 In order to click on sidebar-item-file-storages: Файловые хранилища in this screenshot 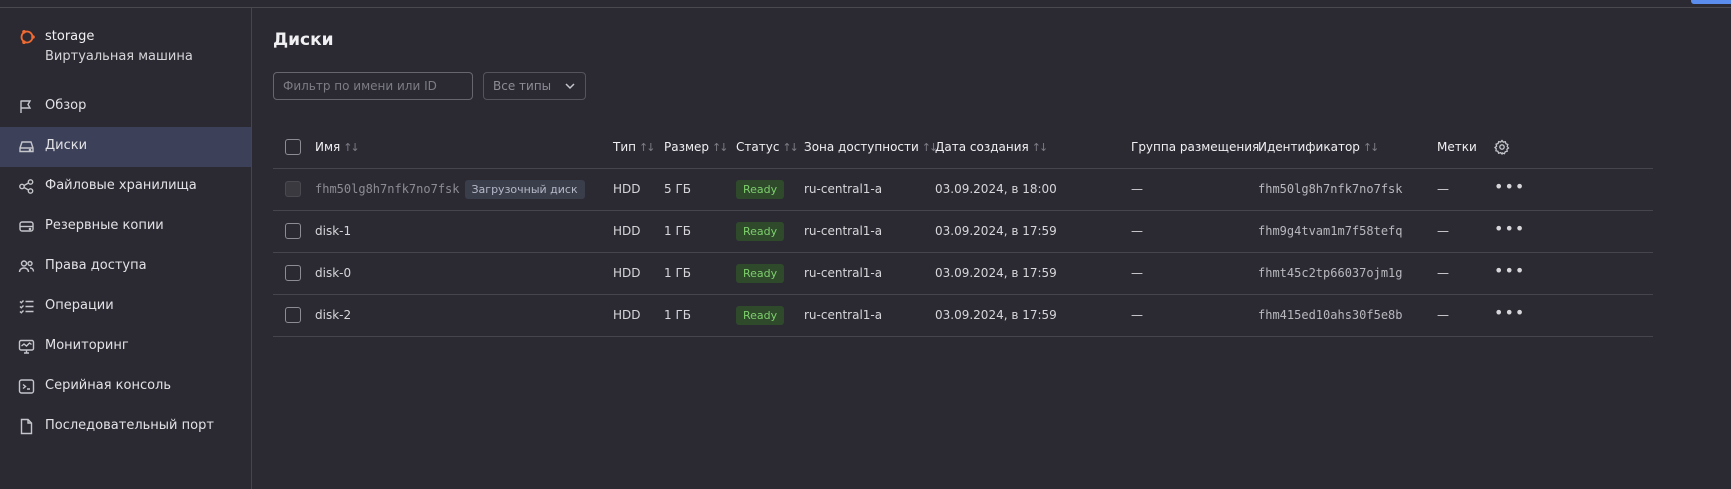, I will do `click(125, 187)`.